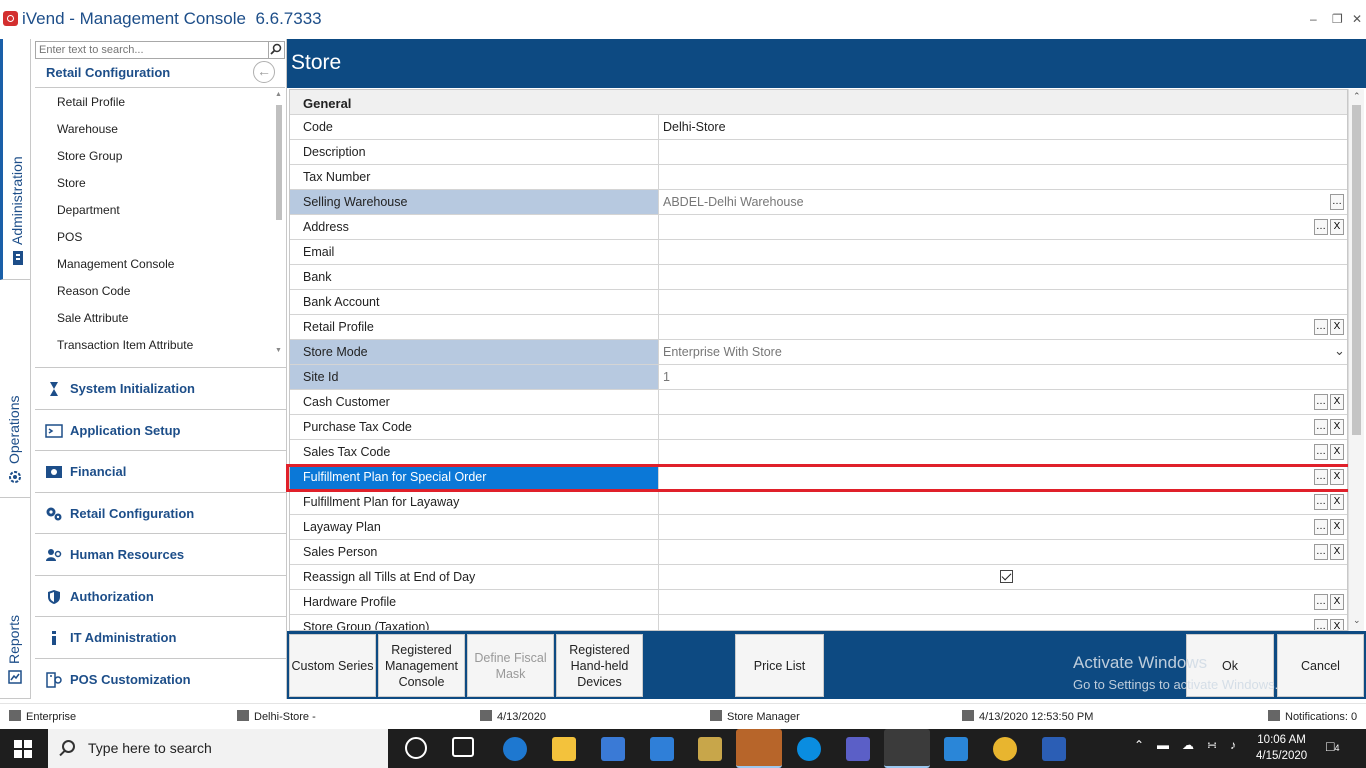 This screenshot has width=1366, height=768. Describe the element at coordinates (161, 429) in the screenshot. I see `module-application-setup: Application Setup` at that location.